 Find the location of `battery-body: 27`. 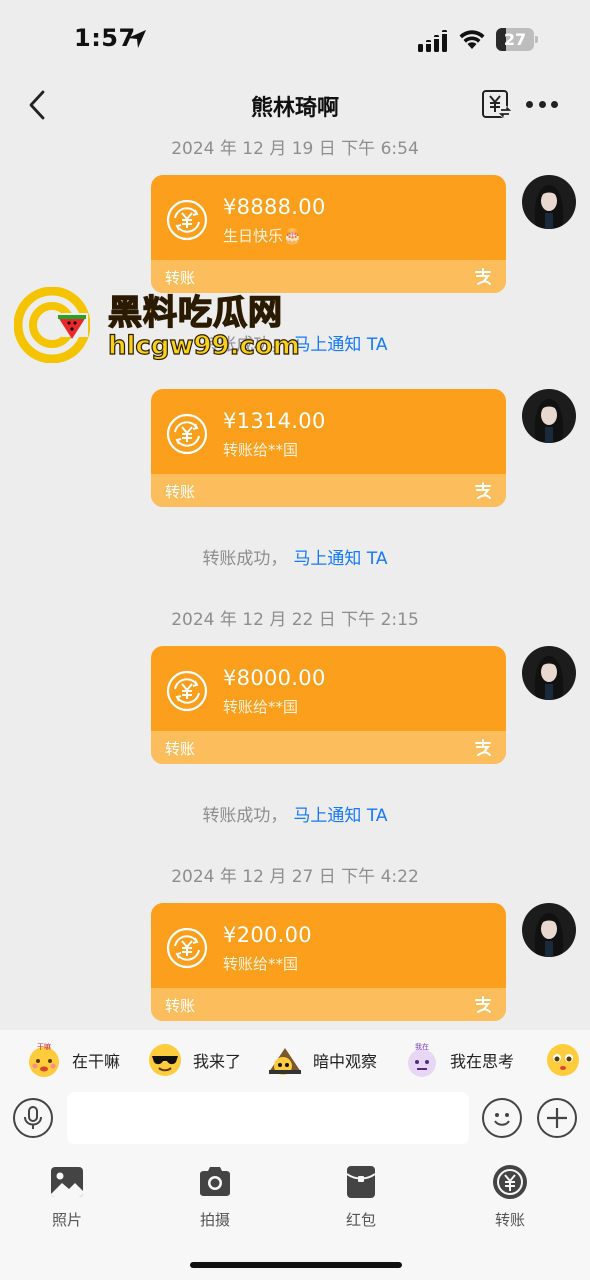

battery-body: 27 is located at coordinates (515, 39).